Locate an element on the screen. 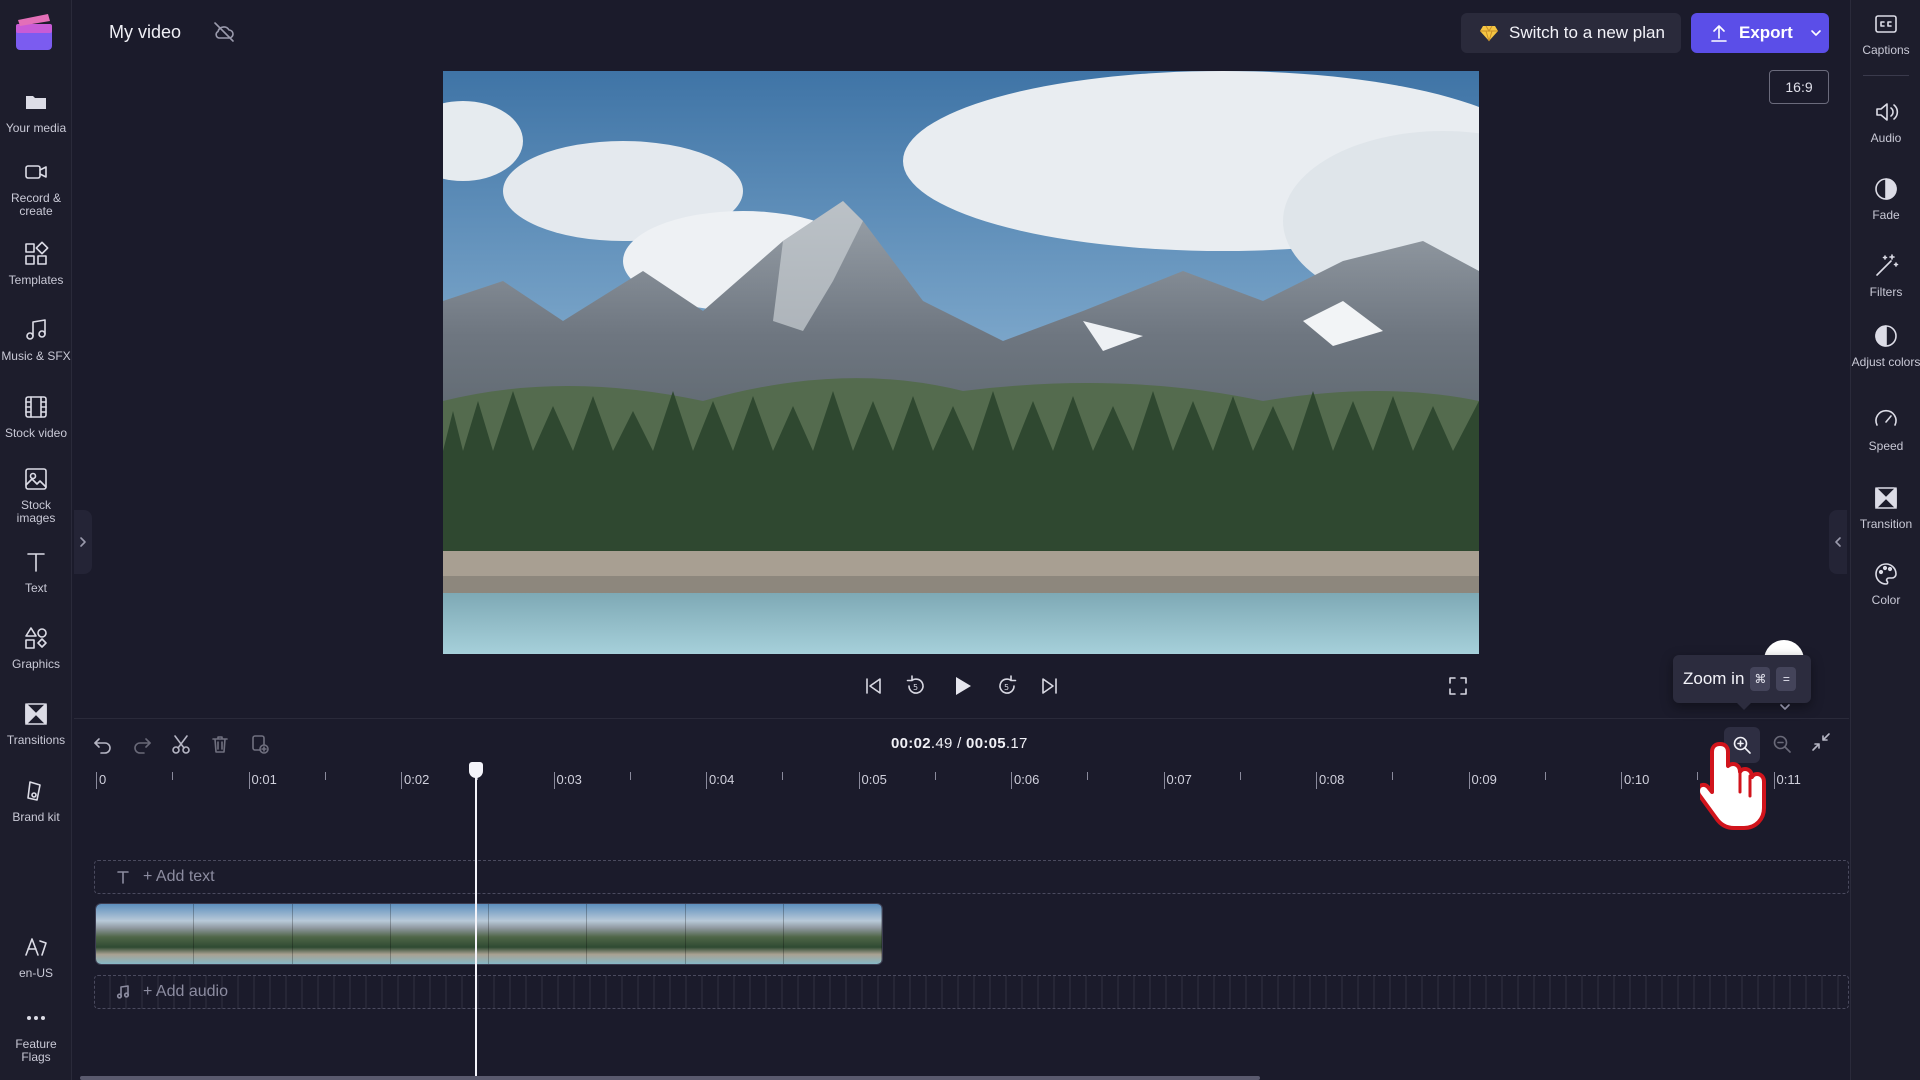 The width and height of the screenshot is (1920, 1080). sidebar-item-brand-kit: Brand kit is located at coordinates (36, 800).